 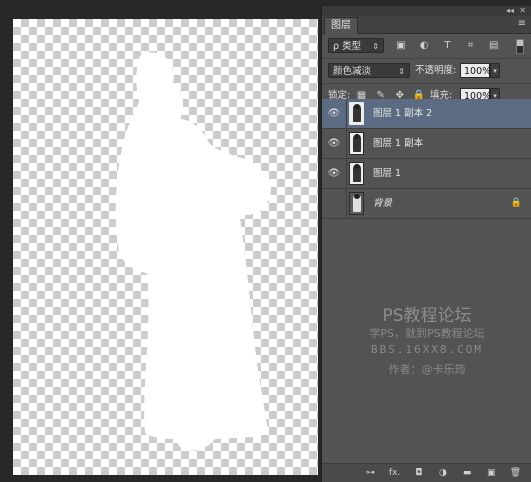 I want to click on layer-row: 👁 图层 1 副本 2, so click(x=426, y=114).